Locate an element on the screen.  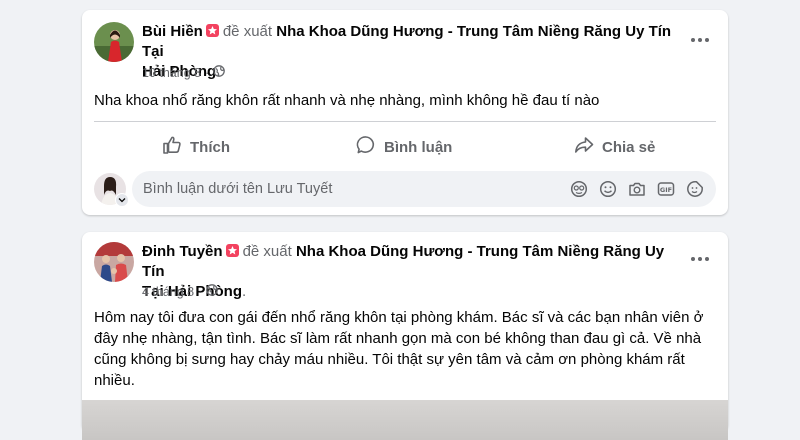
like-button: Thích is located at coordinates (196, 147).